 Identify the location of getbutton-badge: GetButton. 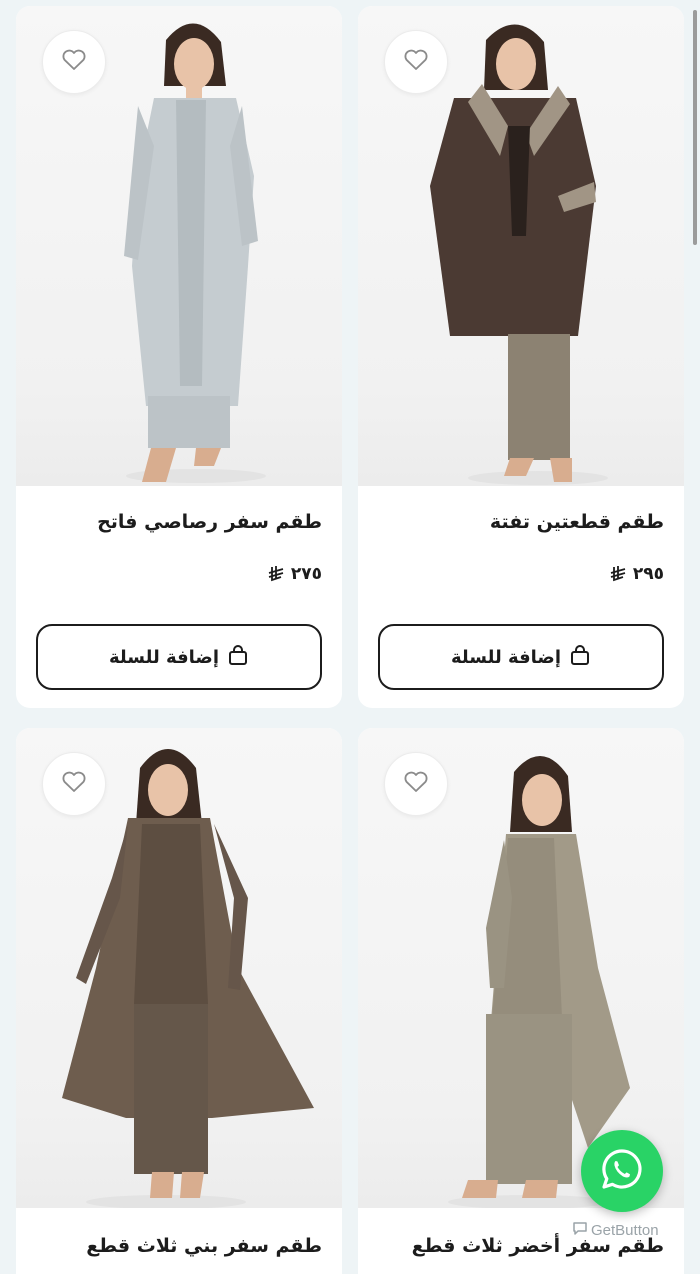
(615, 1230).